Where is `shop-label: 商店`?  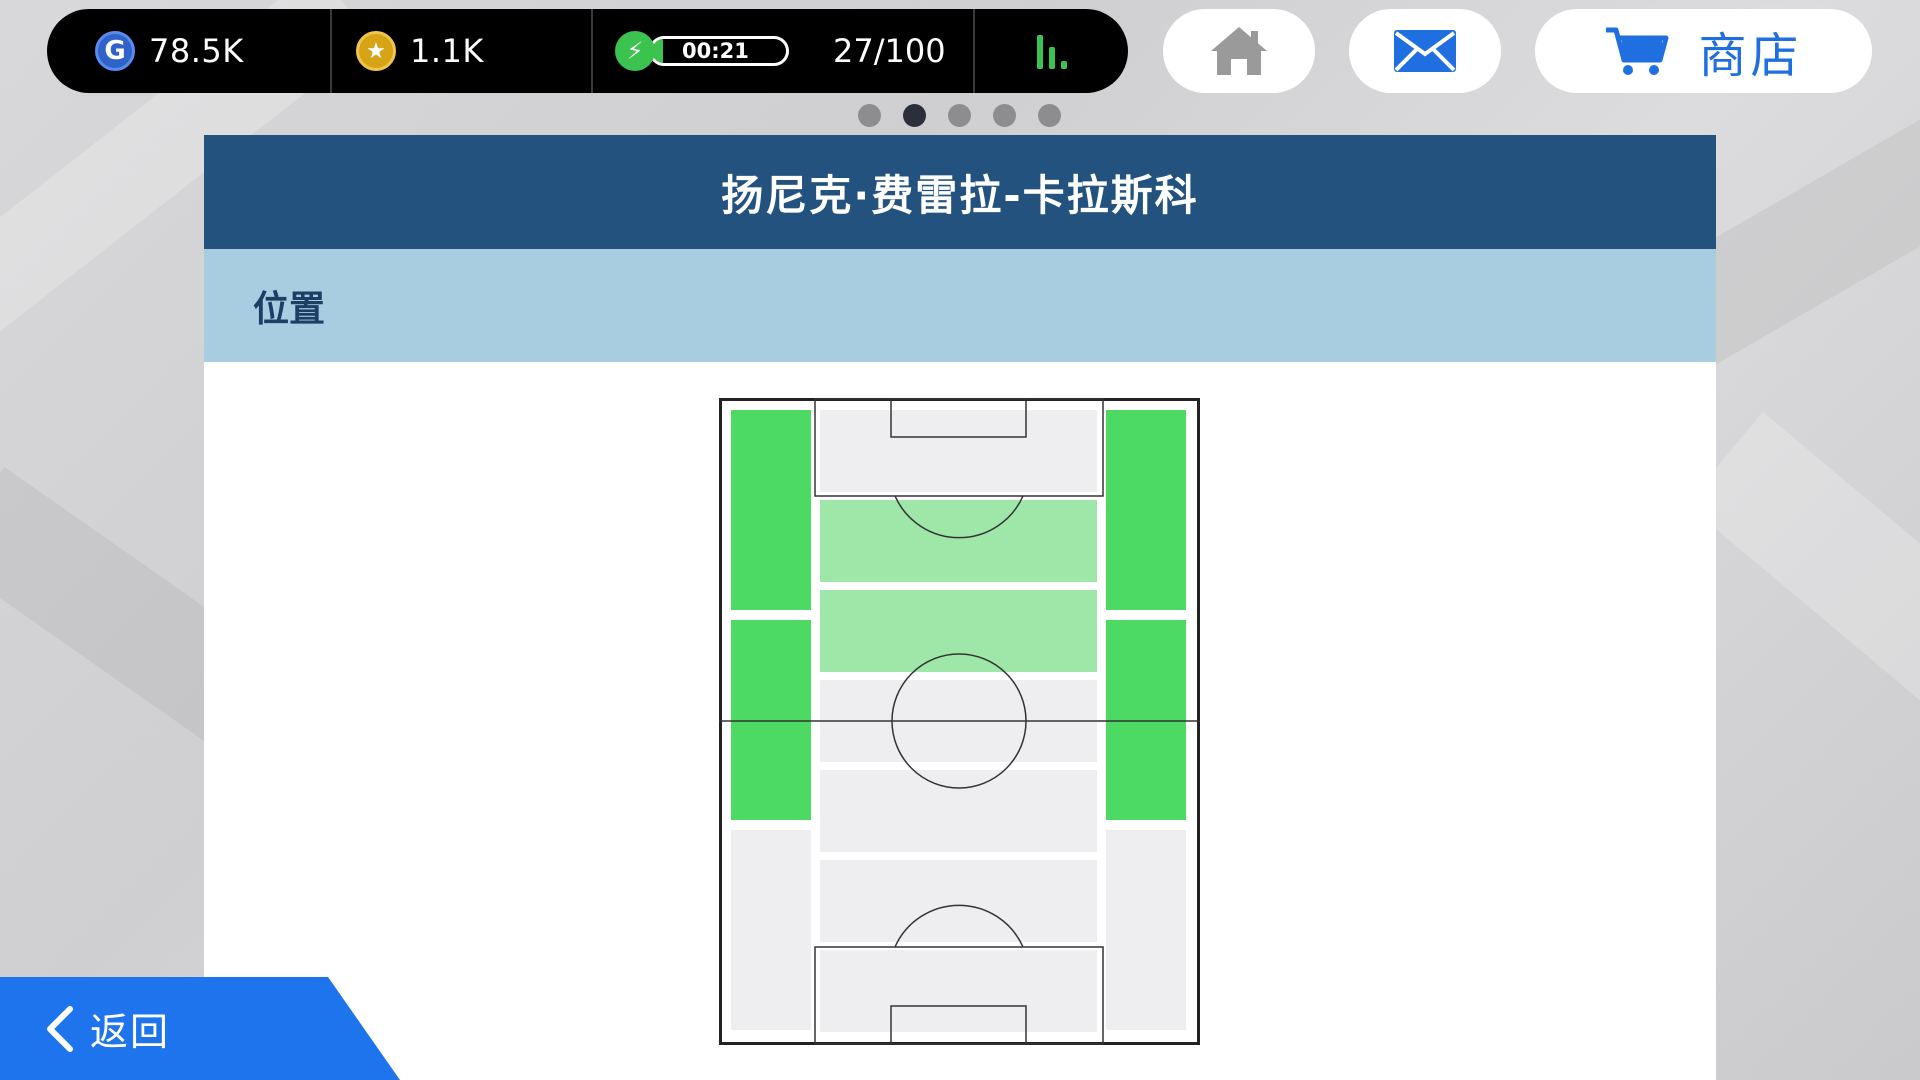 shop-label: 商店 is located at coordinates (1750, 56).